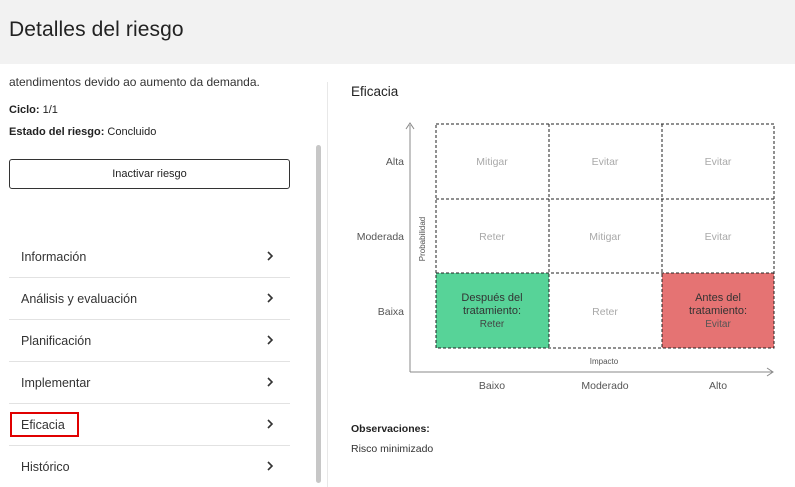 Image resolution: width=795 pixels, height=487 pixels. I want to click on cycle-field: Ciclo: 1/1, so click(33, 110).